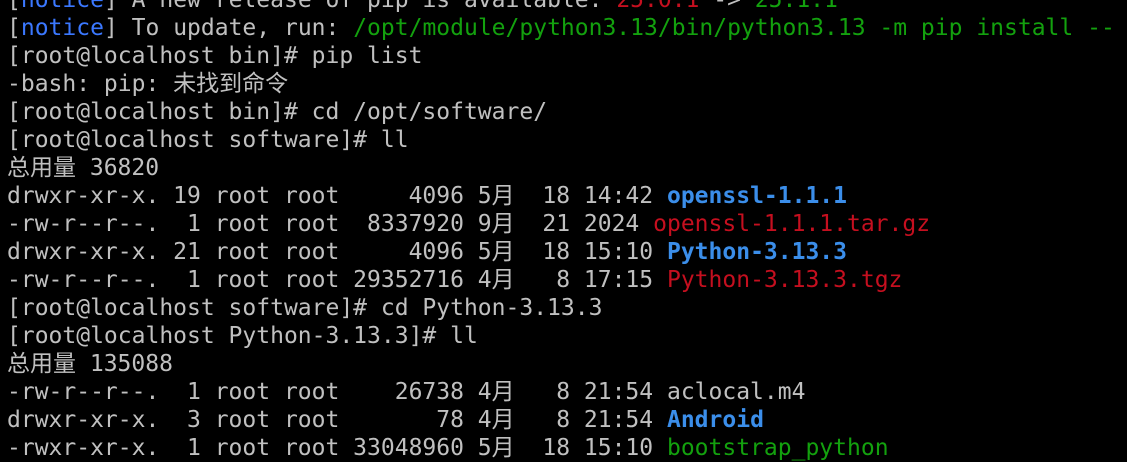 The height and width of the screenshot is (462, 1127). I want to click on terminal-text-segment: ->, so click(727, 6).